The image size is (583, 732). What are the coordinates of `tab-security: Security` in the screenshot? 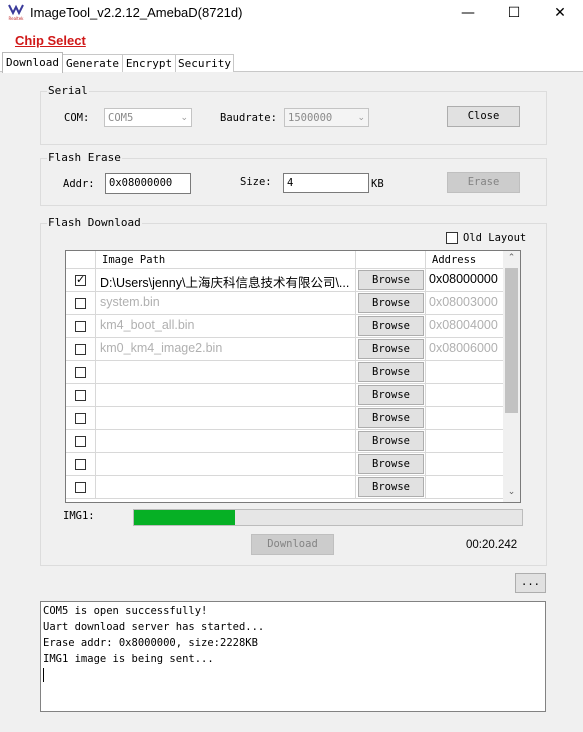 It's located at (204, 63).